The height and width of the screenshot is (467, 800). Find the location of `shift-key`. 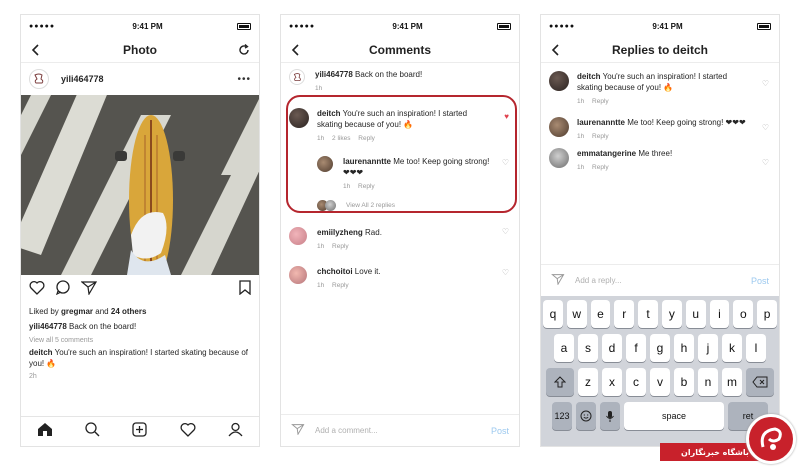

shift-key is located at coordinates (560, 382).